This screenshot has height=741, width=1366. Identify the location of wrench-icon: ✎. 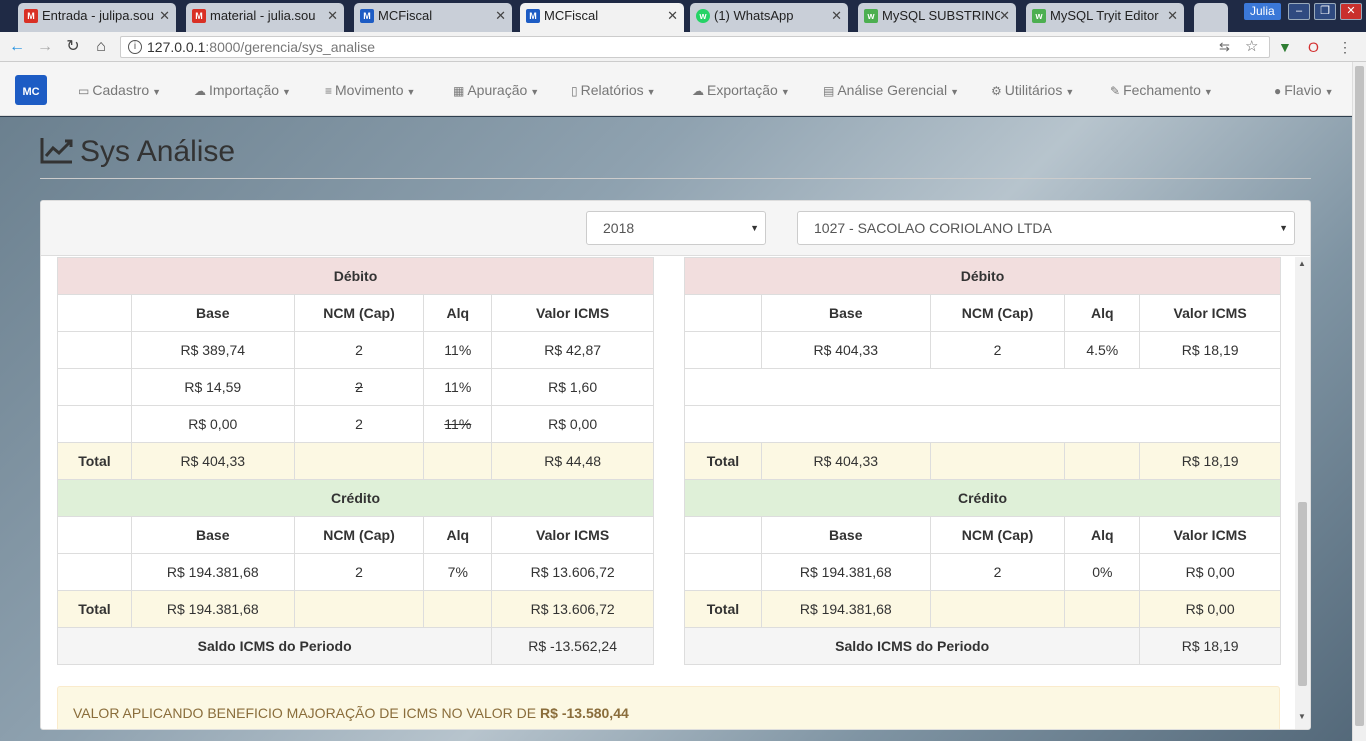
(1115, 91).